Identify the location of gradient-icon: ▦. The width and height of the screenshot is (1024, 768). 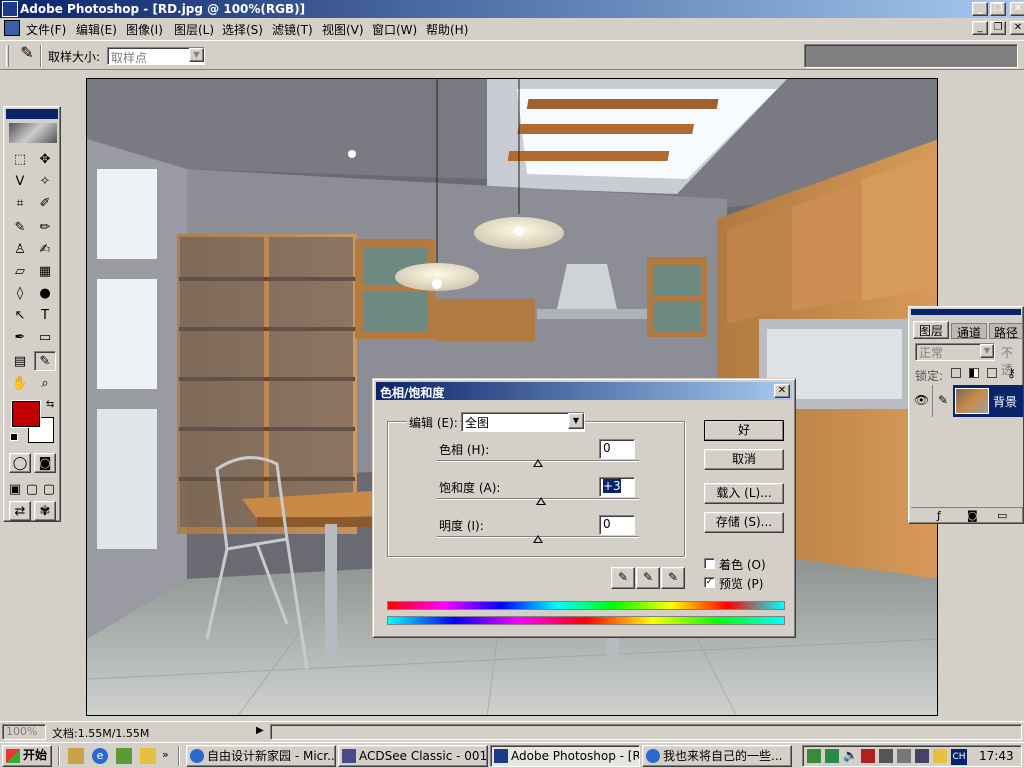
(45, 271).